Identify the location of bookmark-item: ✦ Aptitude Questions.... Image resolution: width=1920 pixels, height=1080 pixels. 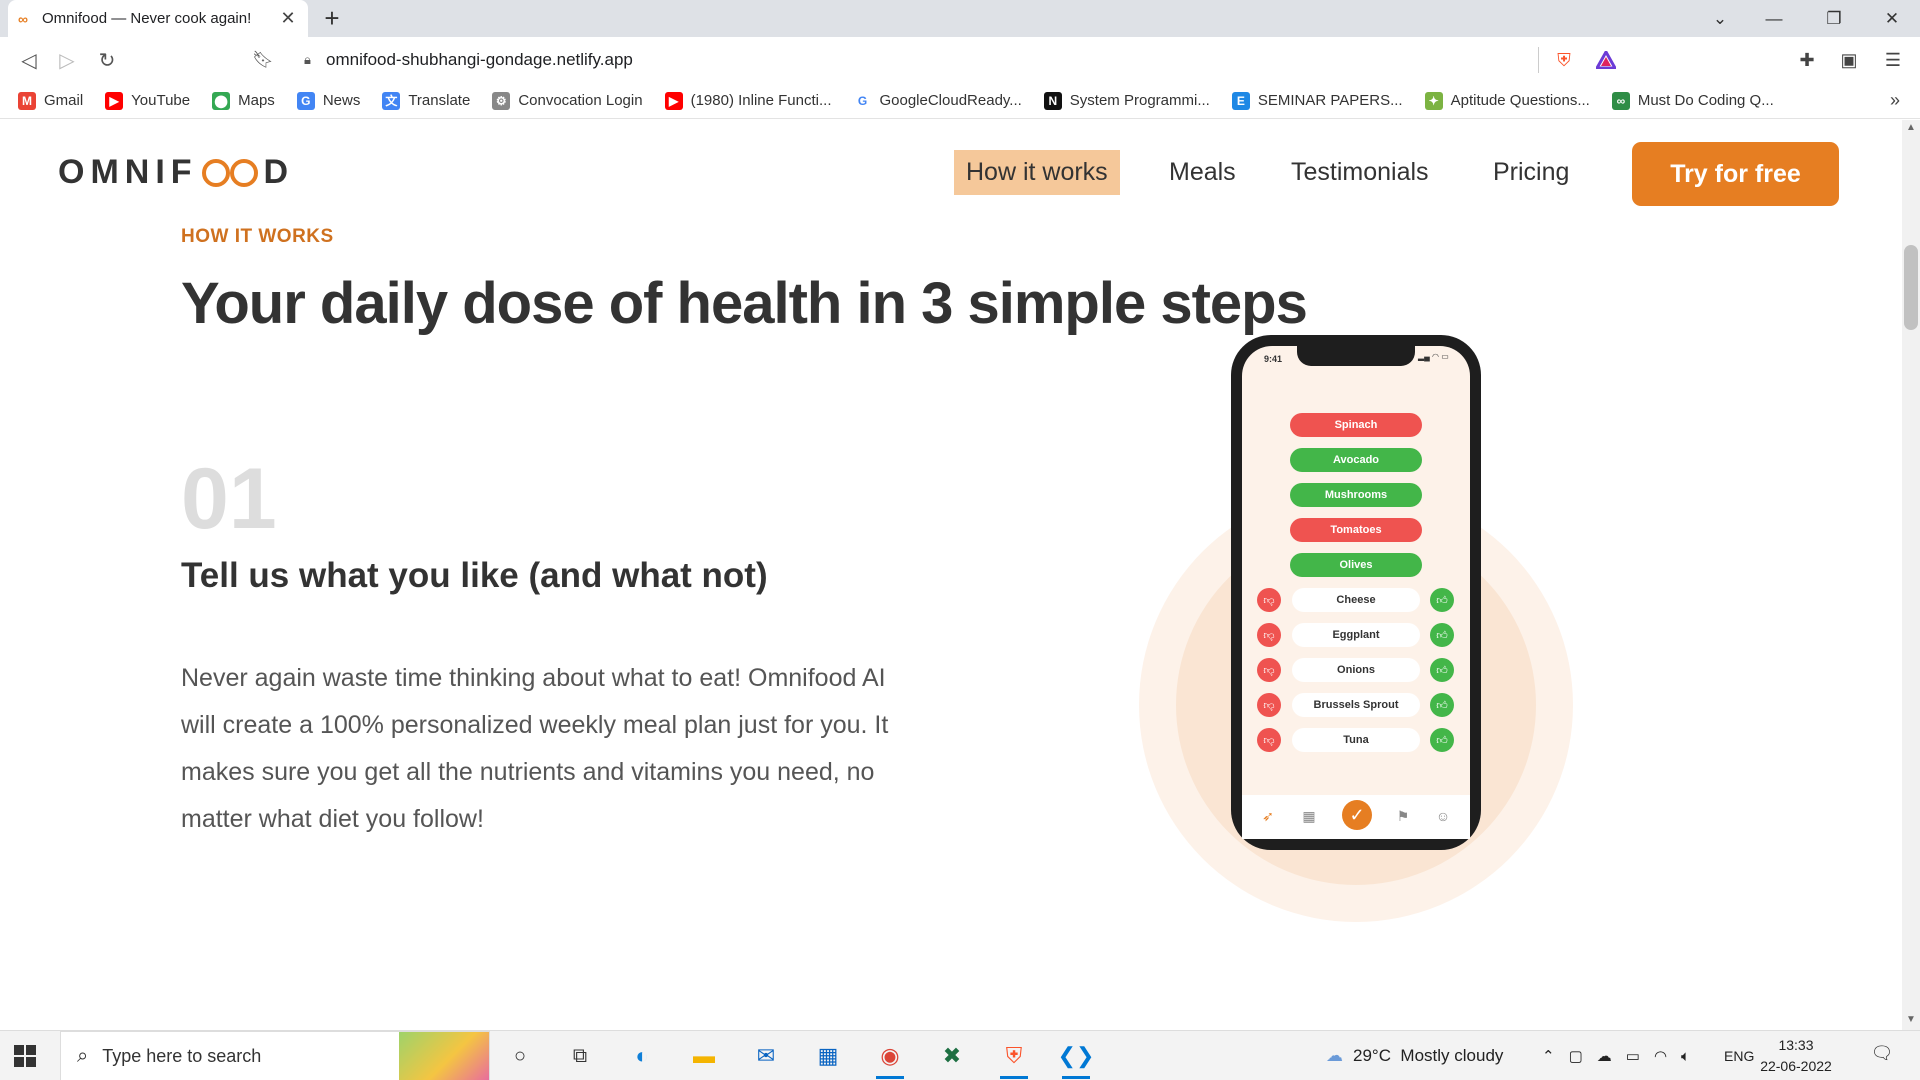
(1507, 100).